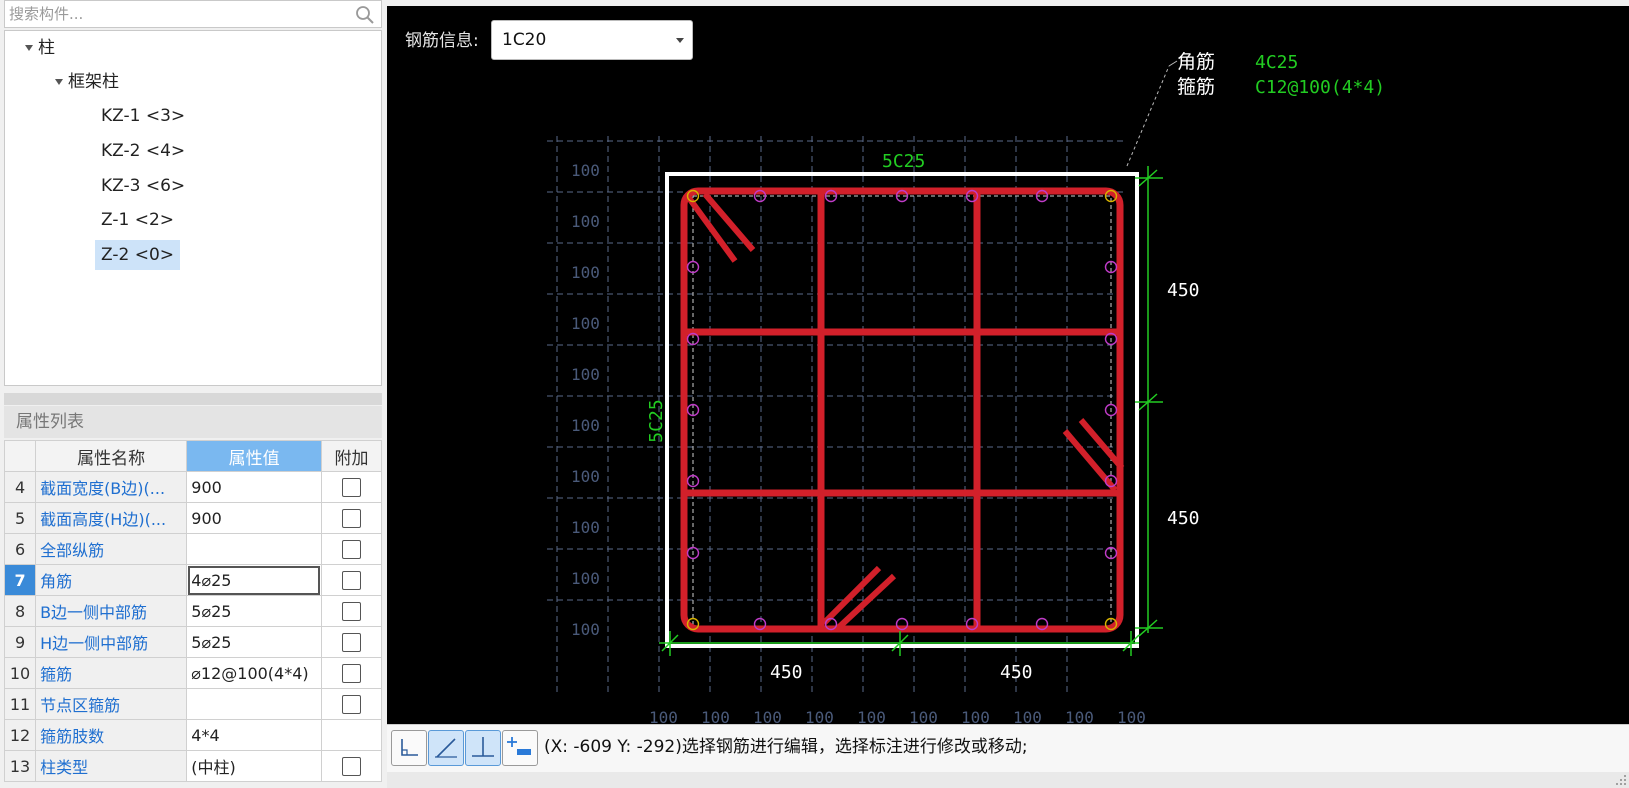 The height and width of the screenshot is (788, 1629). What do you see at coordinates (680, 40) in the screenshot?
I see `chevron-down-icon` at bounding box center [680, 40].